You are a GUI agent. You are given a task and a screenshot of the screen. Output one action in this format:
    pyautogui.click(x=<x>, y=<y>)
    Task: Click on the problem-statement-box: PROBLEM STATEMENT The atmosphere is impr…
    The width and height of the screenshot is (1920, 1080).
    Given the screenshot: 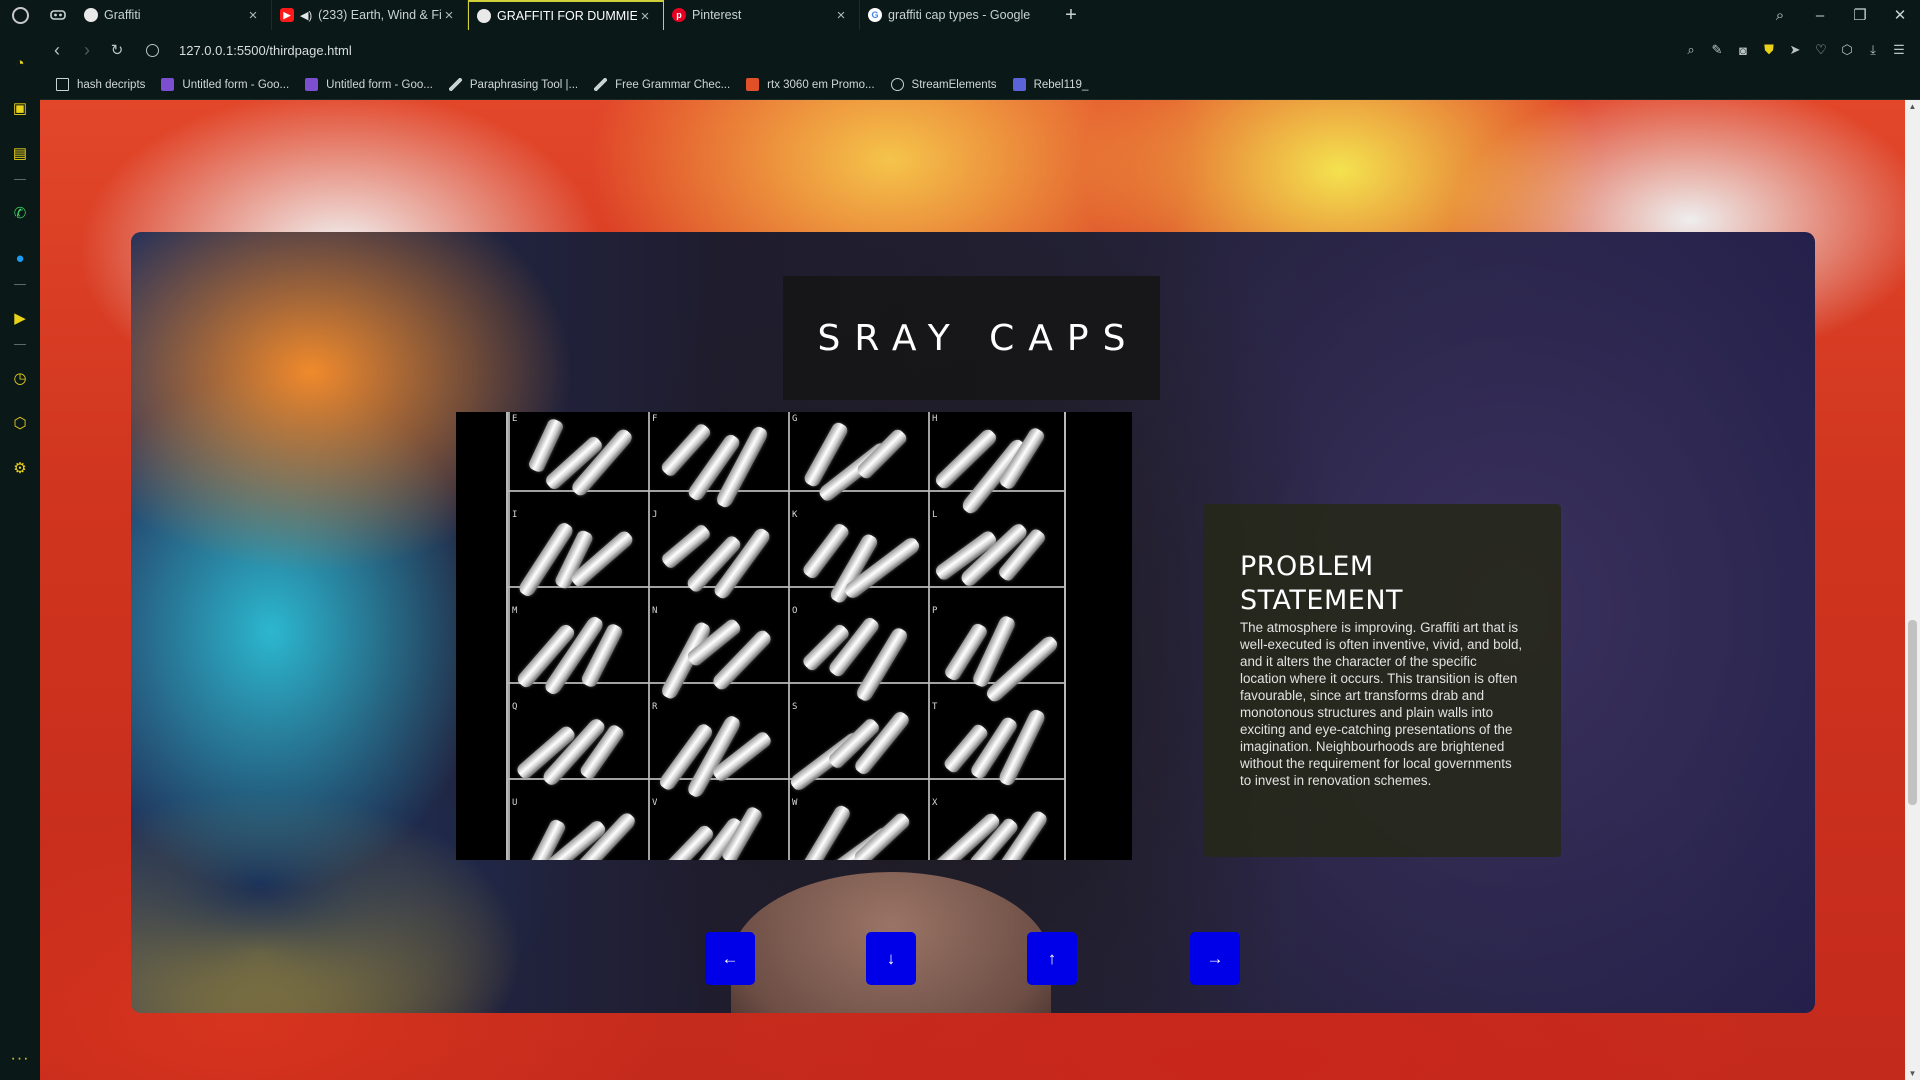 What is the action you would take?
    pyautogui.click(x=1382, y=680)
    